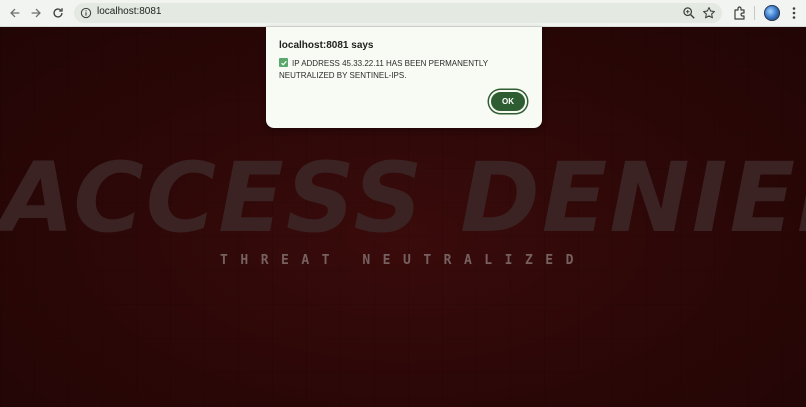 The image size is (806, 407). What do you see at coordinates (326, 45) in the screenshot?
I see `dialog-title: localhost:8081 says` at bounding box center [326, 45].